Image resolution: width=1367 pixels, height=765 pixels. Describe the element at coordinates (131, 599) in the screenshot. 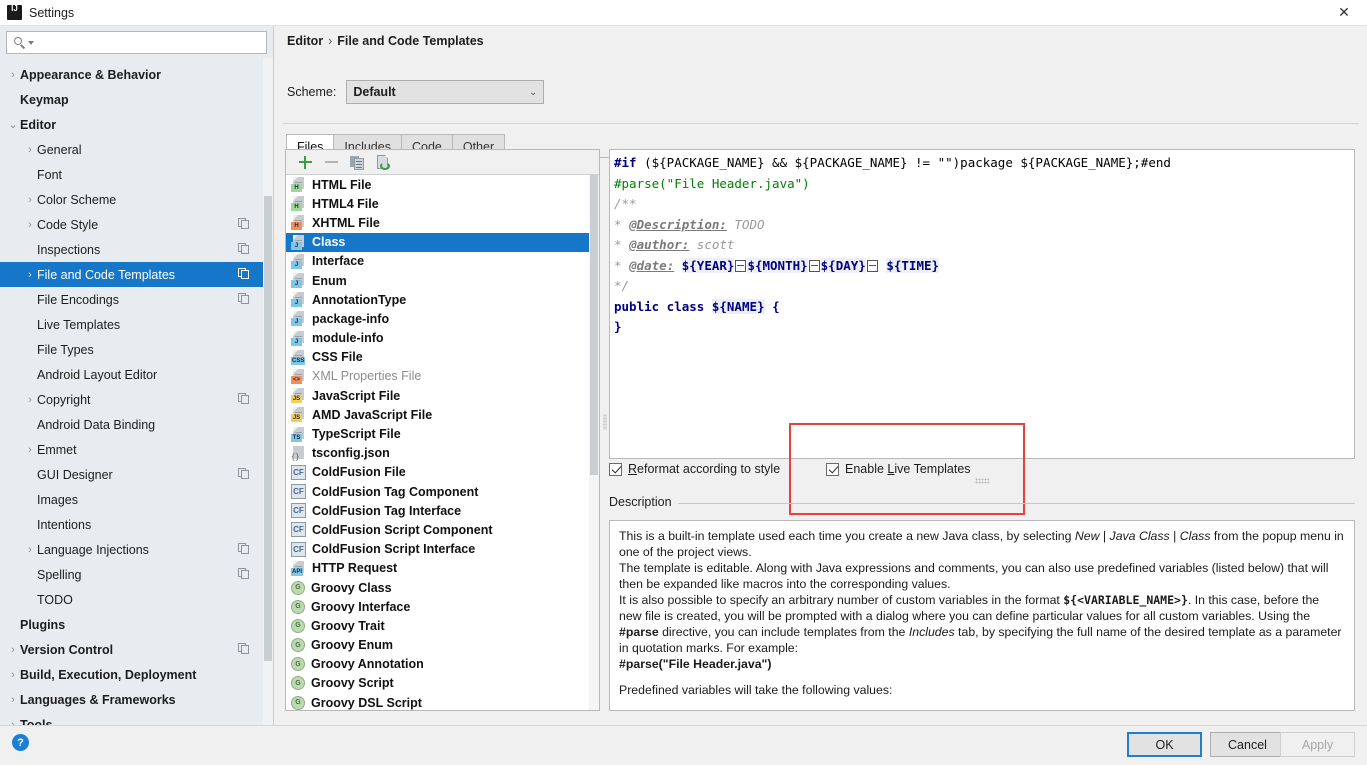

I see `sidebar-item-todo: ›TODO` at that location.